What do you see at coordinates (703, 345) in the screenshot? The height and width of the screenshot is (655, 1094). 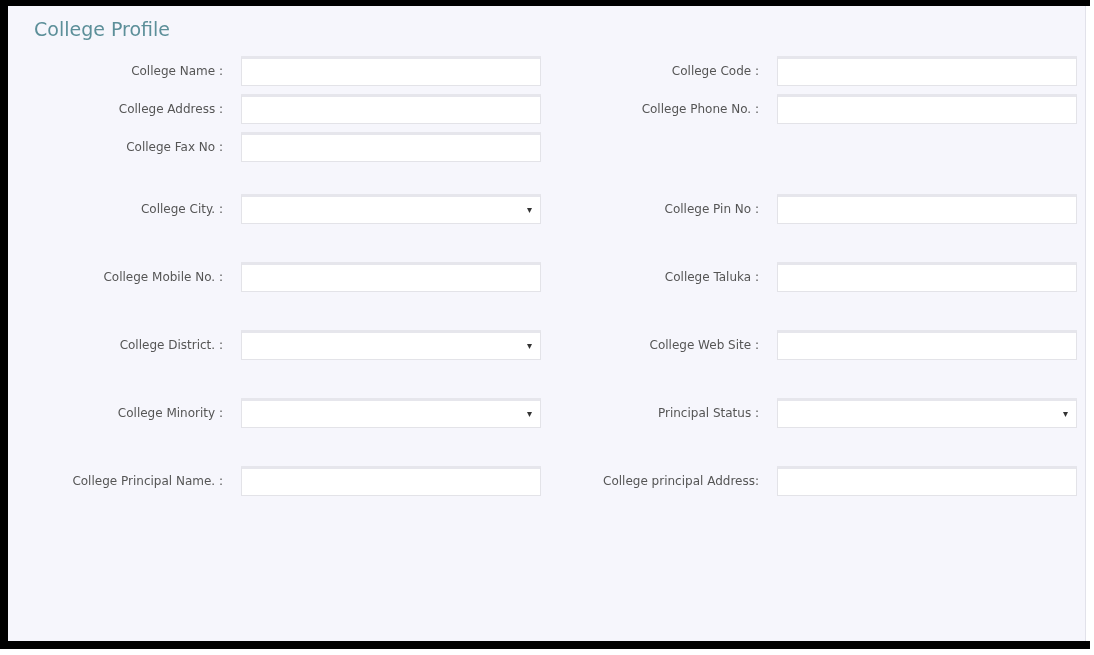 I see `field-label: College Web Site :` at bounding box center [703, 345].